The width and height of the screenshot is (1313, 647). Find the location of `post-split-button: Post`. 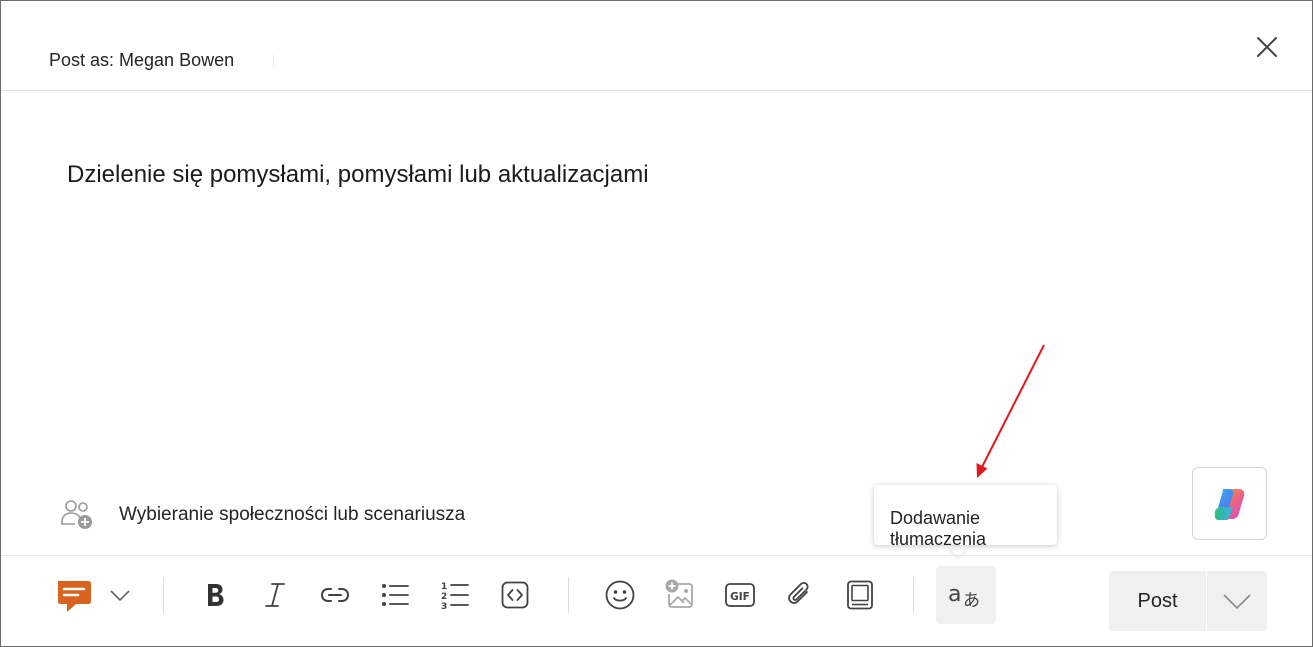

post-split-button: Post is located at coordinates (1188, 601).